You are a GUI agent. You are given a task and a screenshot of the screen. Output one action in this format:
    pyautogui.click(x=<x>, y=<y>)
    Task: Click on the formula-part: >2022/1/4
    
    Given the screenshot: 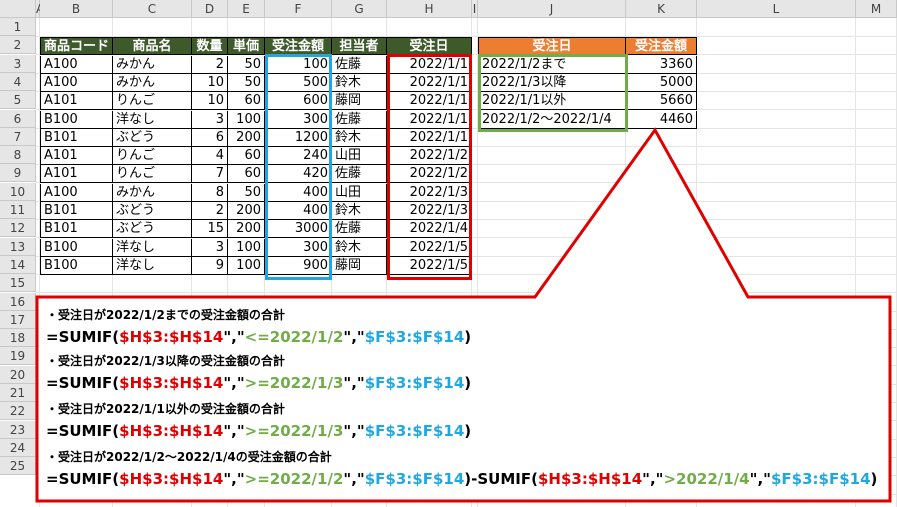 What is the action you would take?
    pyautogui.click(x=706, y=479)
    